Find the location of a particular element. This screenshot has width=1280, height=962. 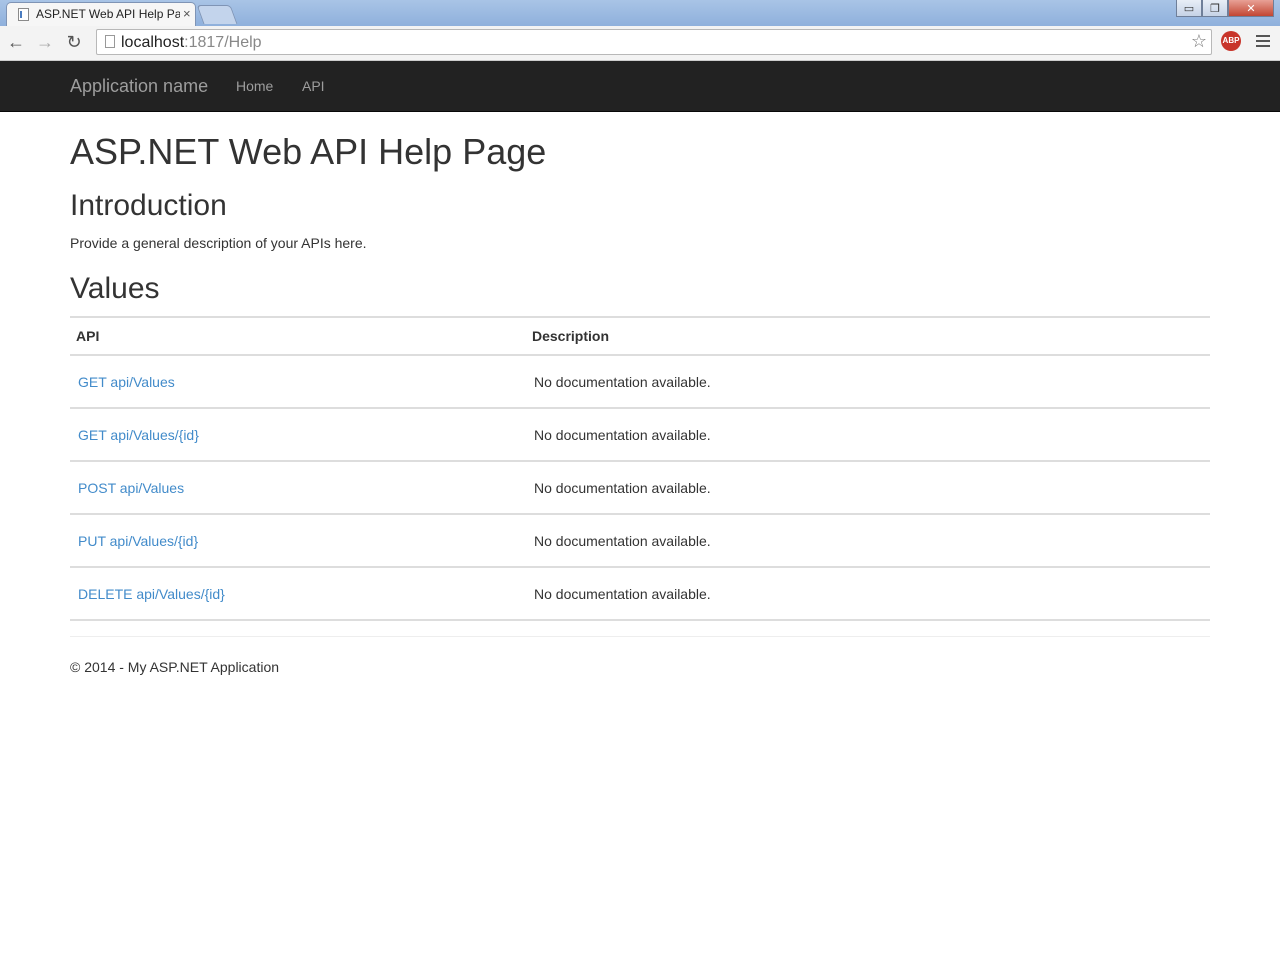

api-cell: POST api/Values is located at coordinates (298, 488).